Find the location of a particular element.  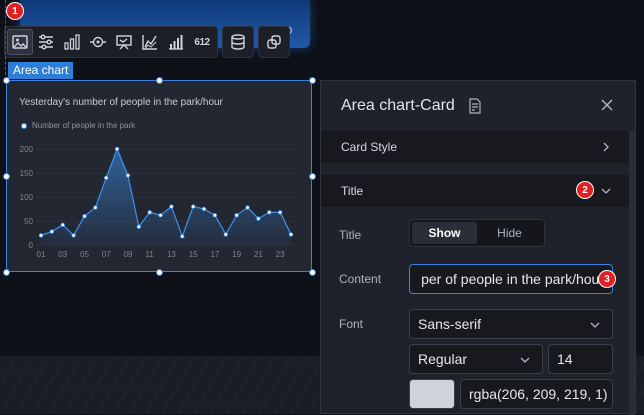

y-tick-label: 50 is located at coordinates (28, 221).